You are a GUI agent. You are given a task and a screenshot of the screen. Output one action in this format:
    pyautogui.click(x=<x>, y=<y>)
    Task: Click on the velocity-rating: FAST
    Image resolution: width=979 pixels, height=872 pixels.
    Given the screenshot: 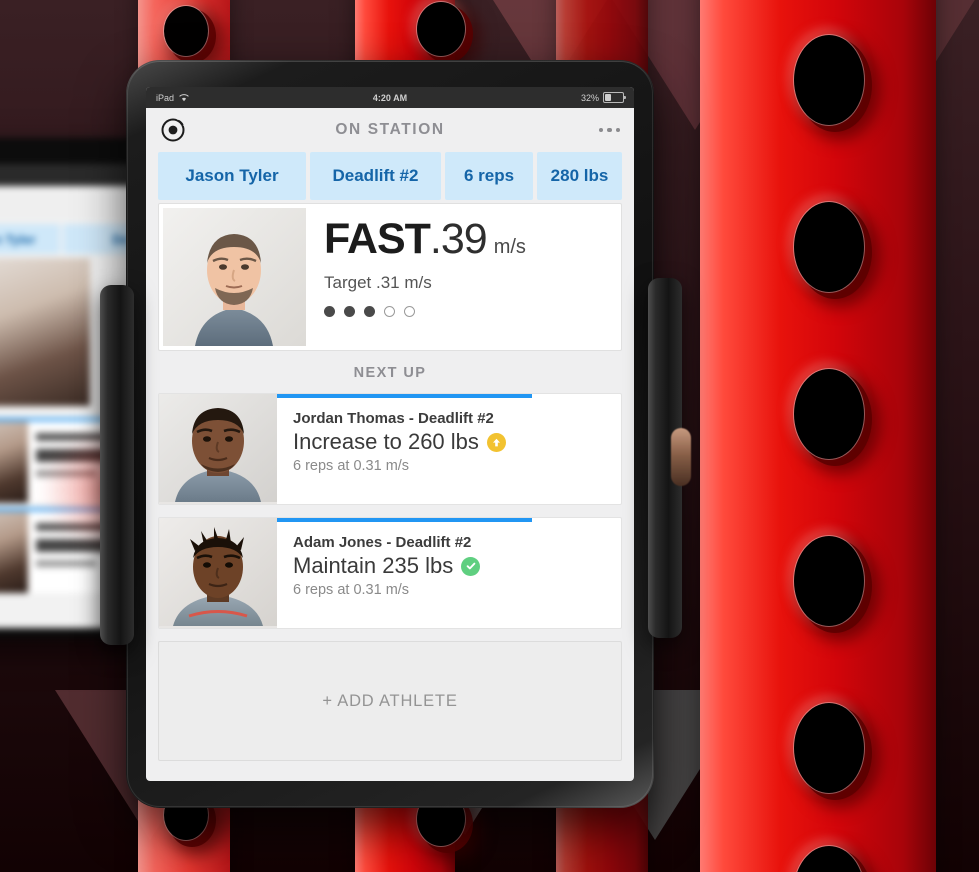 What is the action you would take?
    pyautogui.click(x=377, y=239)
    